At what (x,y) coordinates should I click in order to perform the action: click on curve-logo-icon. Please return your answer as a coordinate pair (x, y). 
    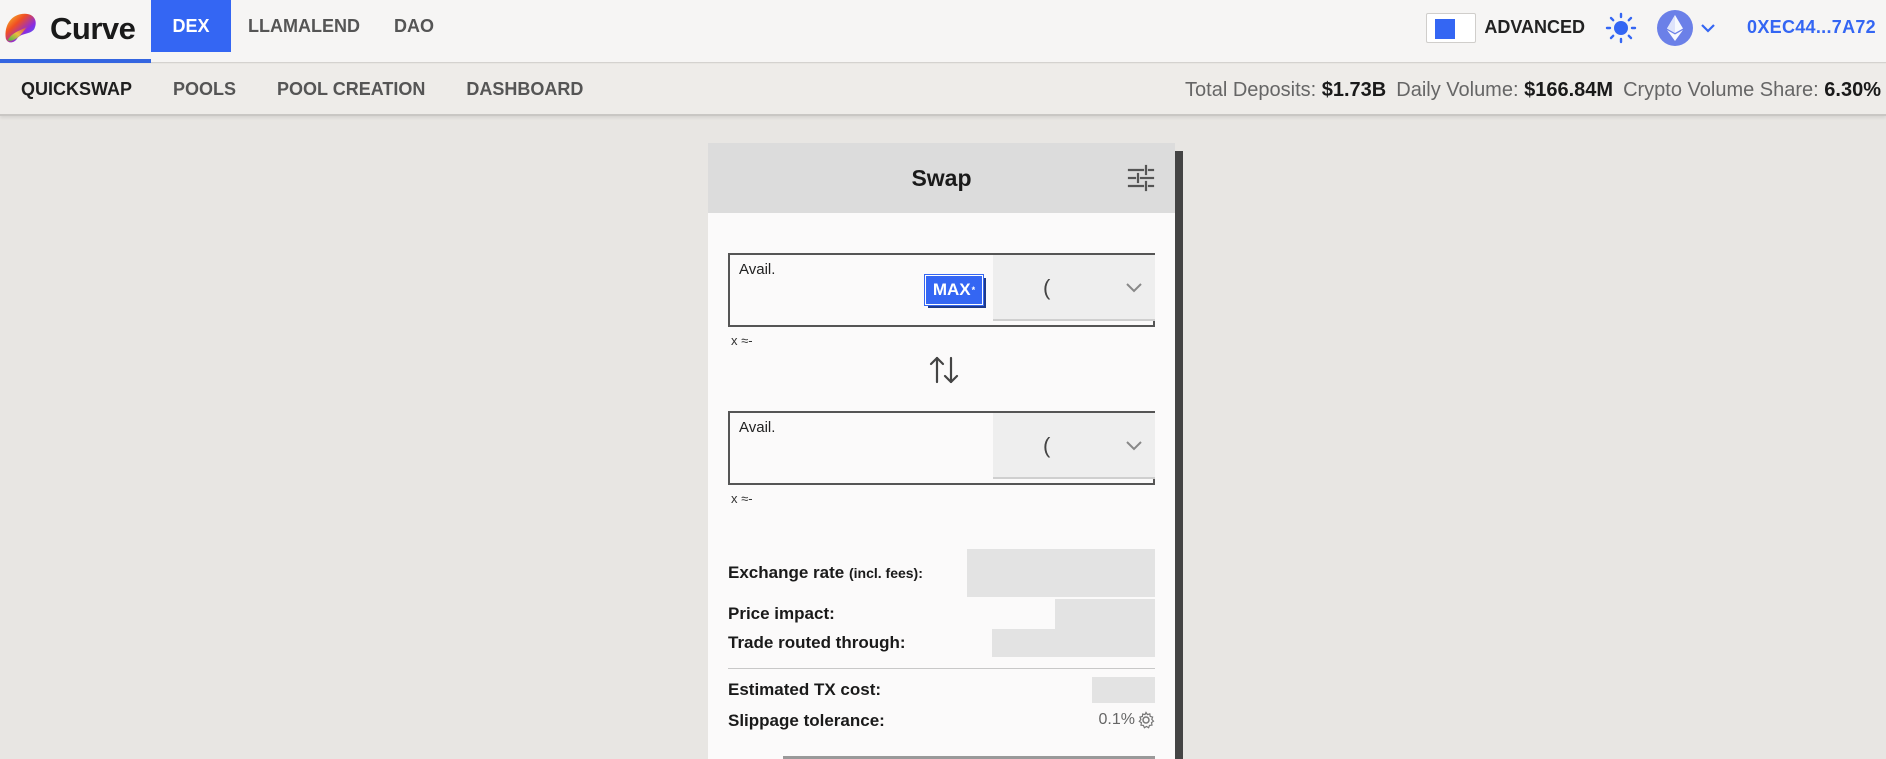
    Looking at the image, I should click on (20, 28).